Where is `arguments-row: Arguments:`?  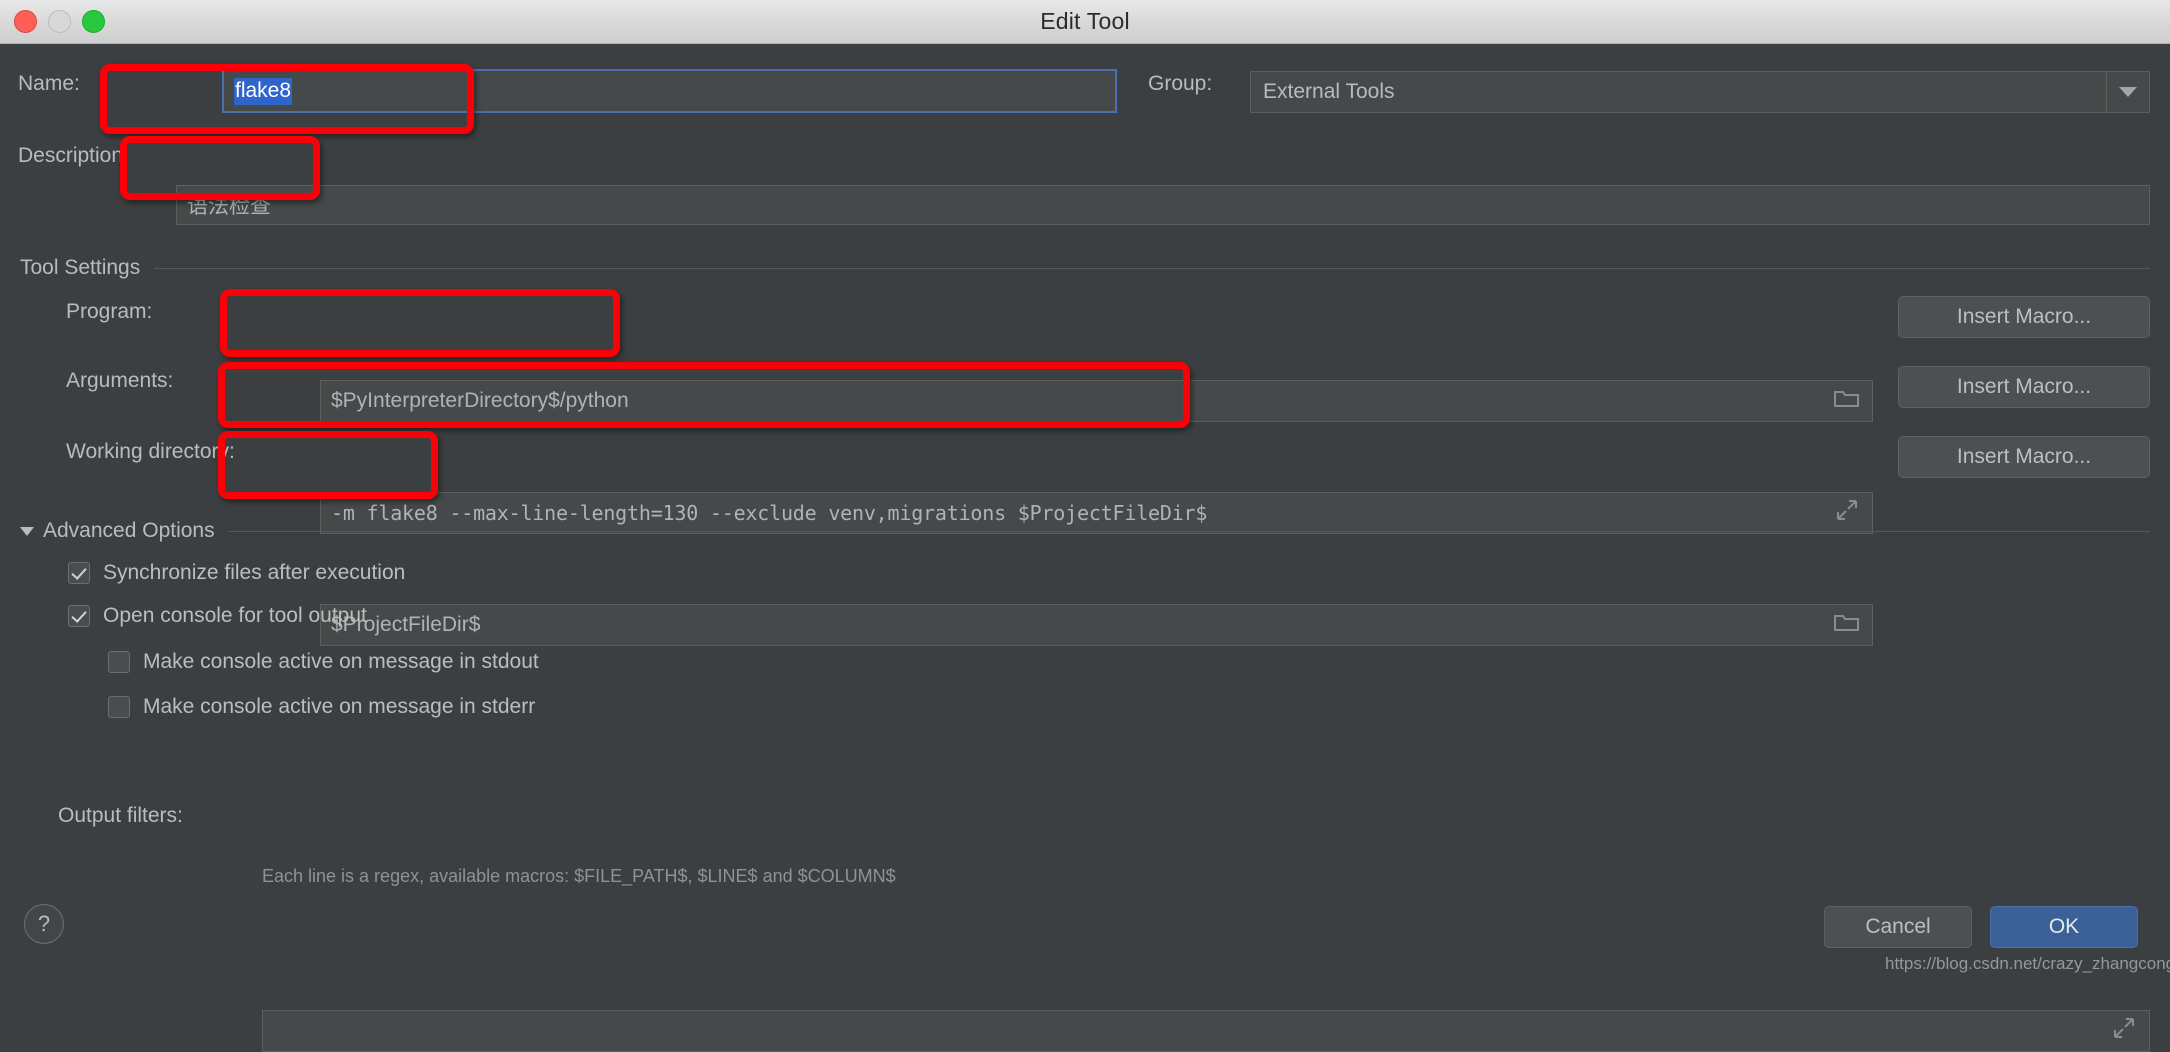
arguments-row: Arguments: is located at coordinates (119, 381).